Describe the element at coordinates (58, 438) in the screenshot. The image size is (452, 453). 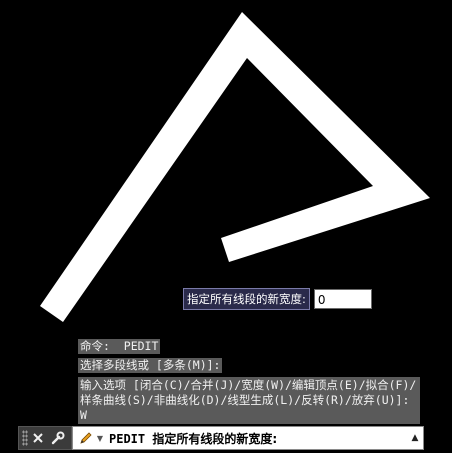
I see `wrench-icon` at that location.